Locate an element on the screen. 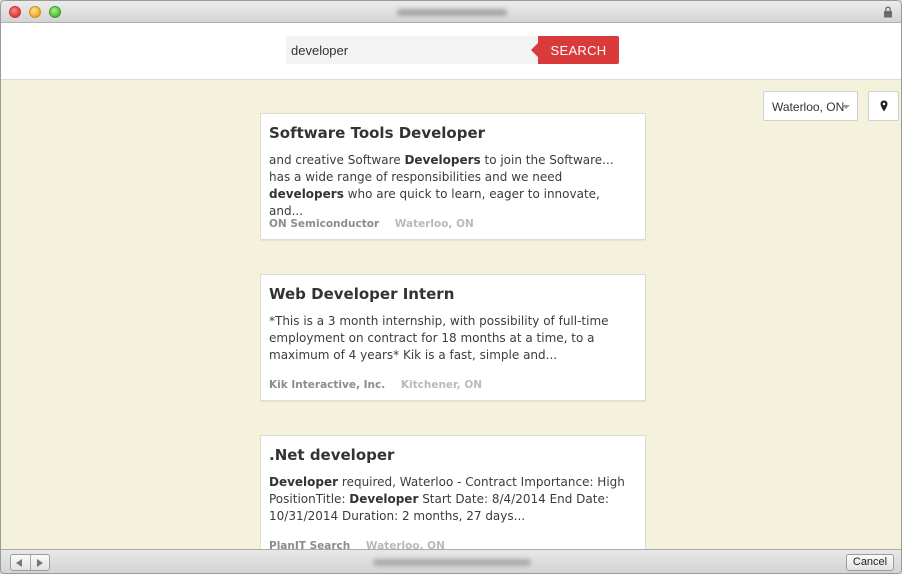 Image resolution: width=902 pixels, height=574 pixels. result-location: Waterloo, ON is located at coordinates (434, 224).